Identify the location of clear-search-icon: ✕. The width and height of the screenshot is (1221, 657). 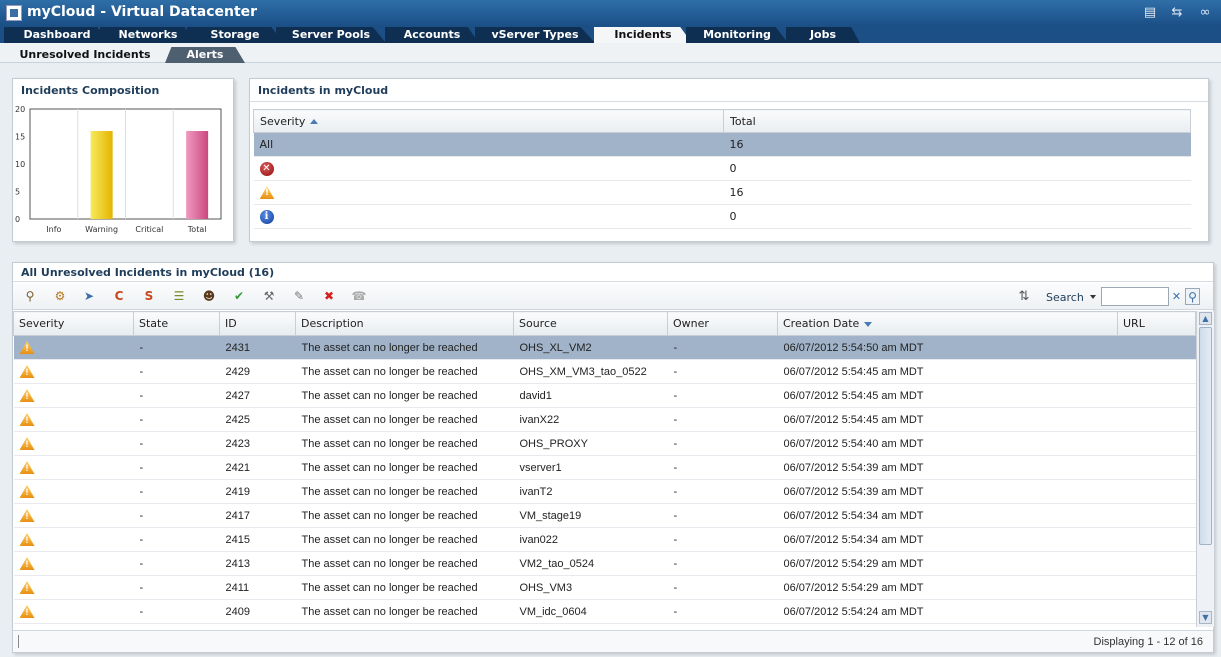
(1176, 296).